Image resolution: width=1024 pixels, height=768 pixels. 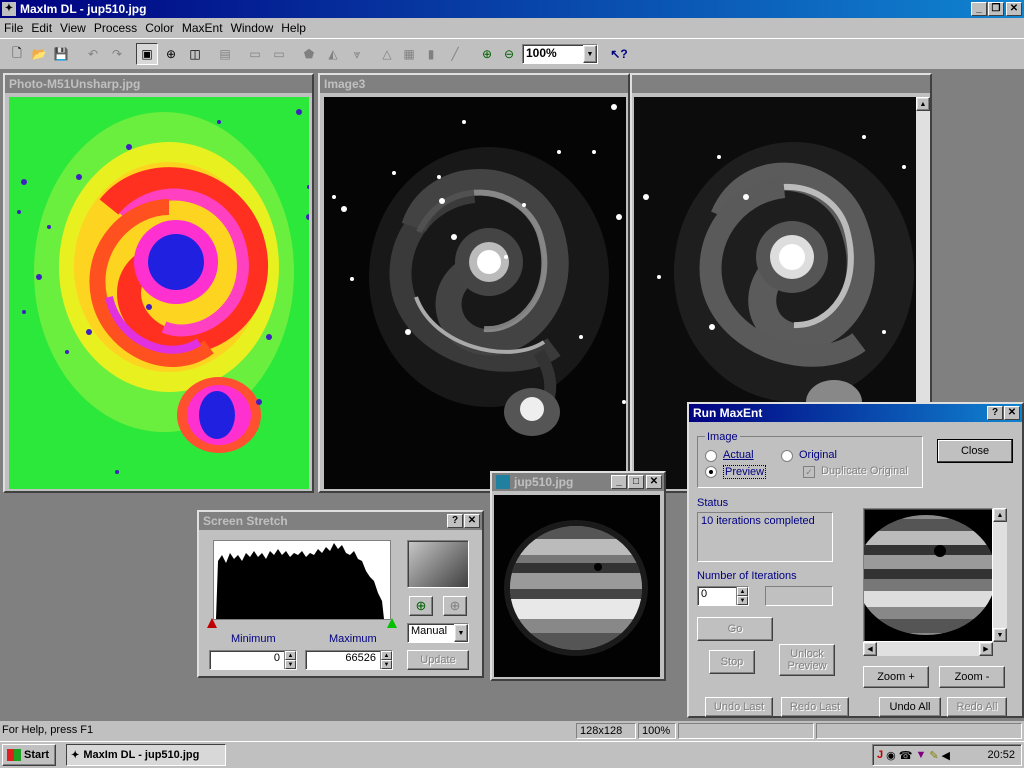 I want to click on minimum-spinner: ▲ ▼, so click(x=290, y=660).